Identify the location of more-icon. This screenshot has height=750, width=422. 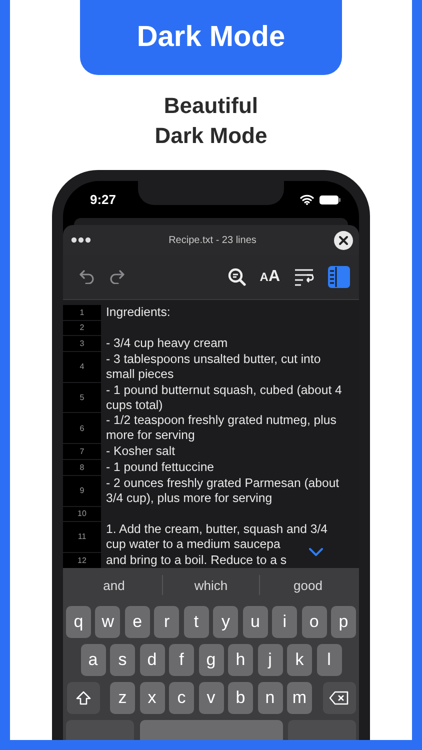
(81, 240).